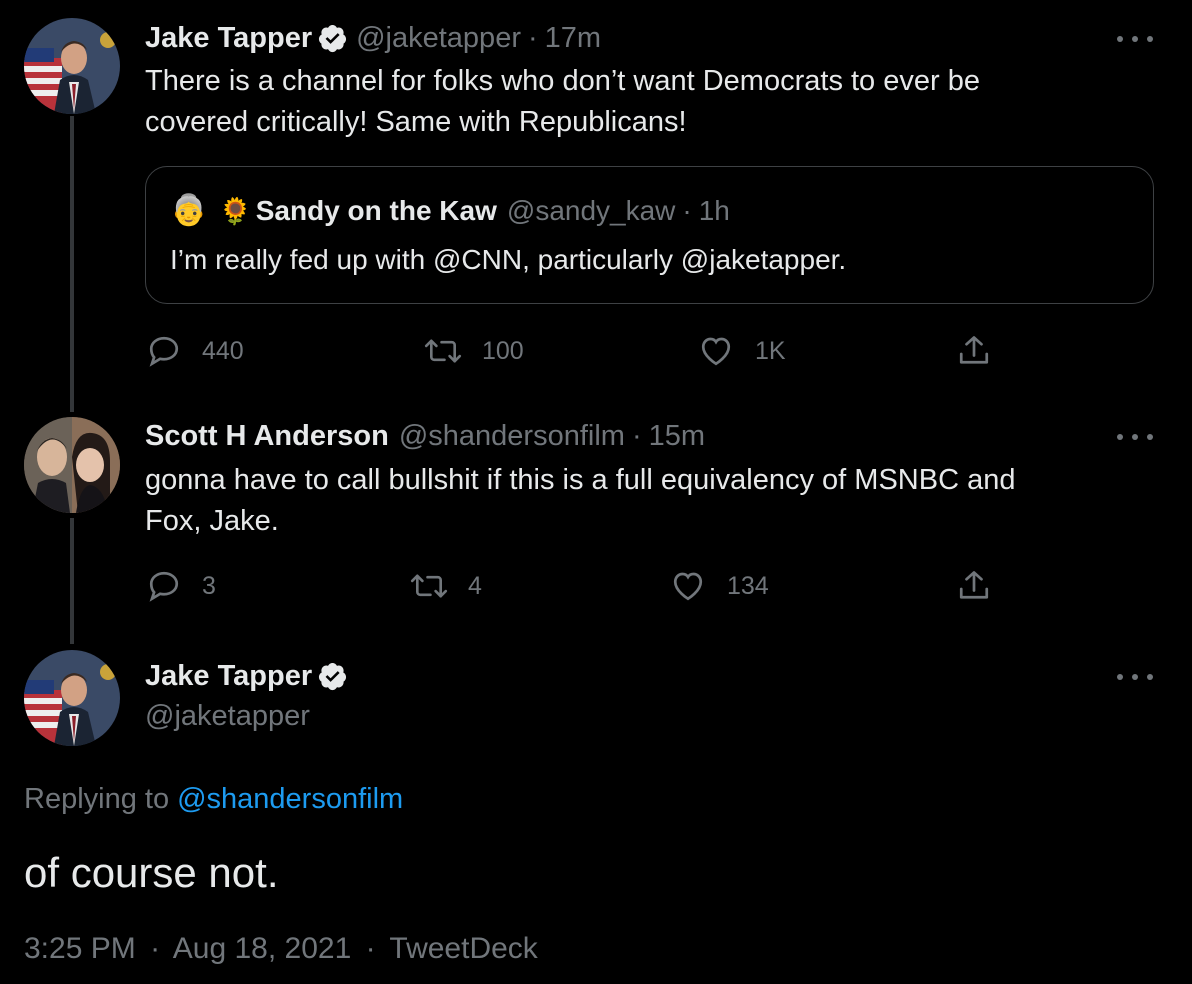 The height and width of the screenshot is (984, 1192). Describe the element at coordinates (267, 436) in the screenshot. I see `tweet2-author-name: Scott H Anderson` at that location.